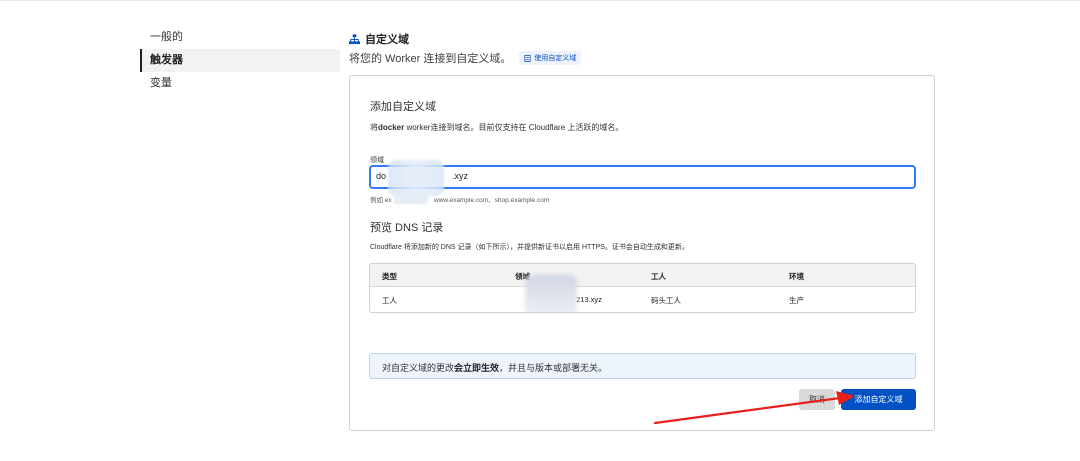 The height and width of the screenshot is (461, 1080). Describe the element at coordinates (642, 299) in the screenshot. I see `table-row` at that location.